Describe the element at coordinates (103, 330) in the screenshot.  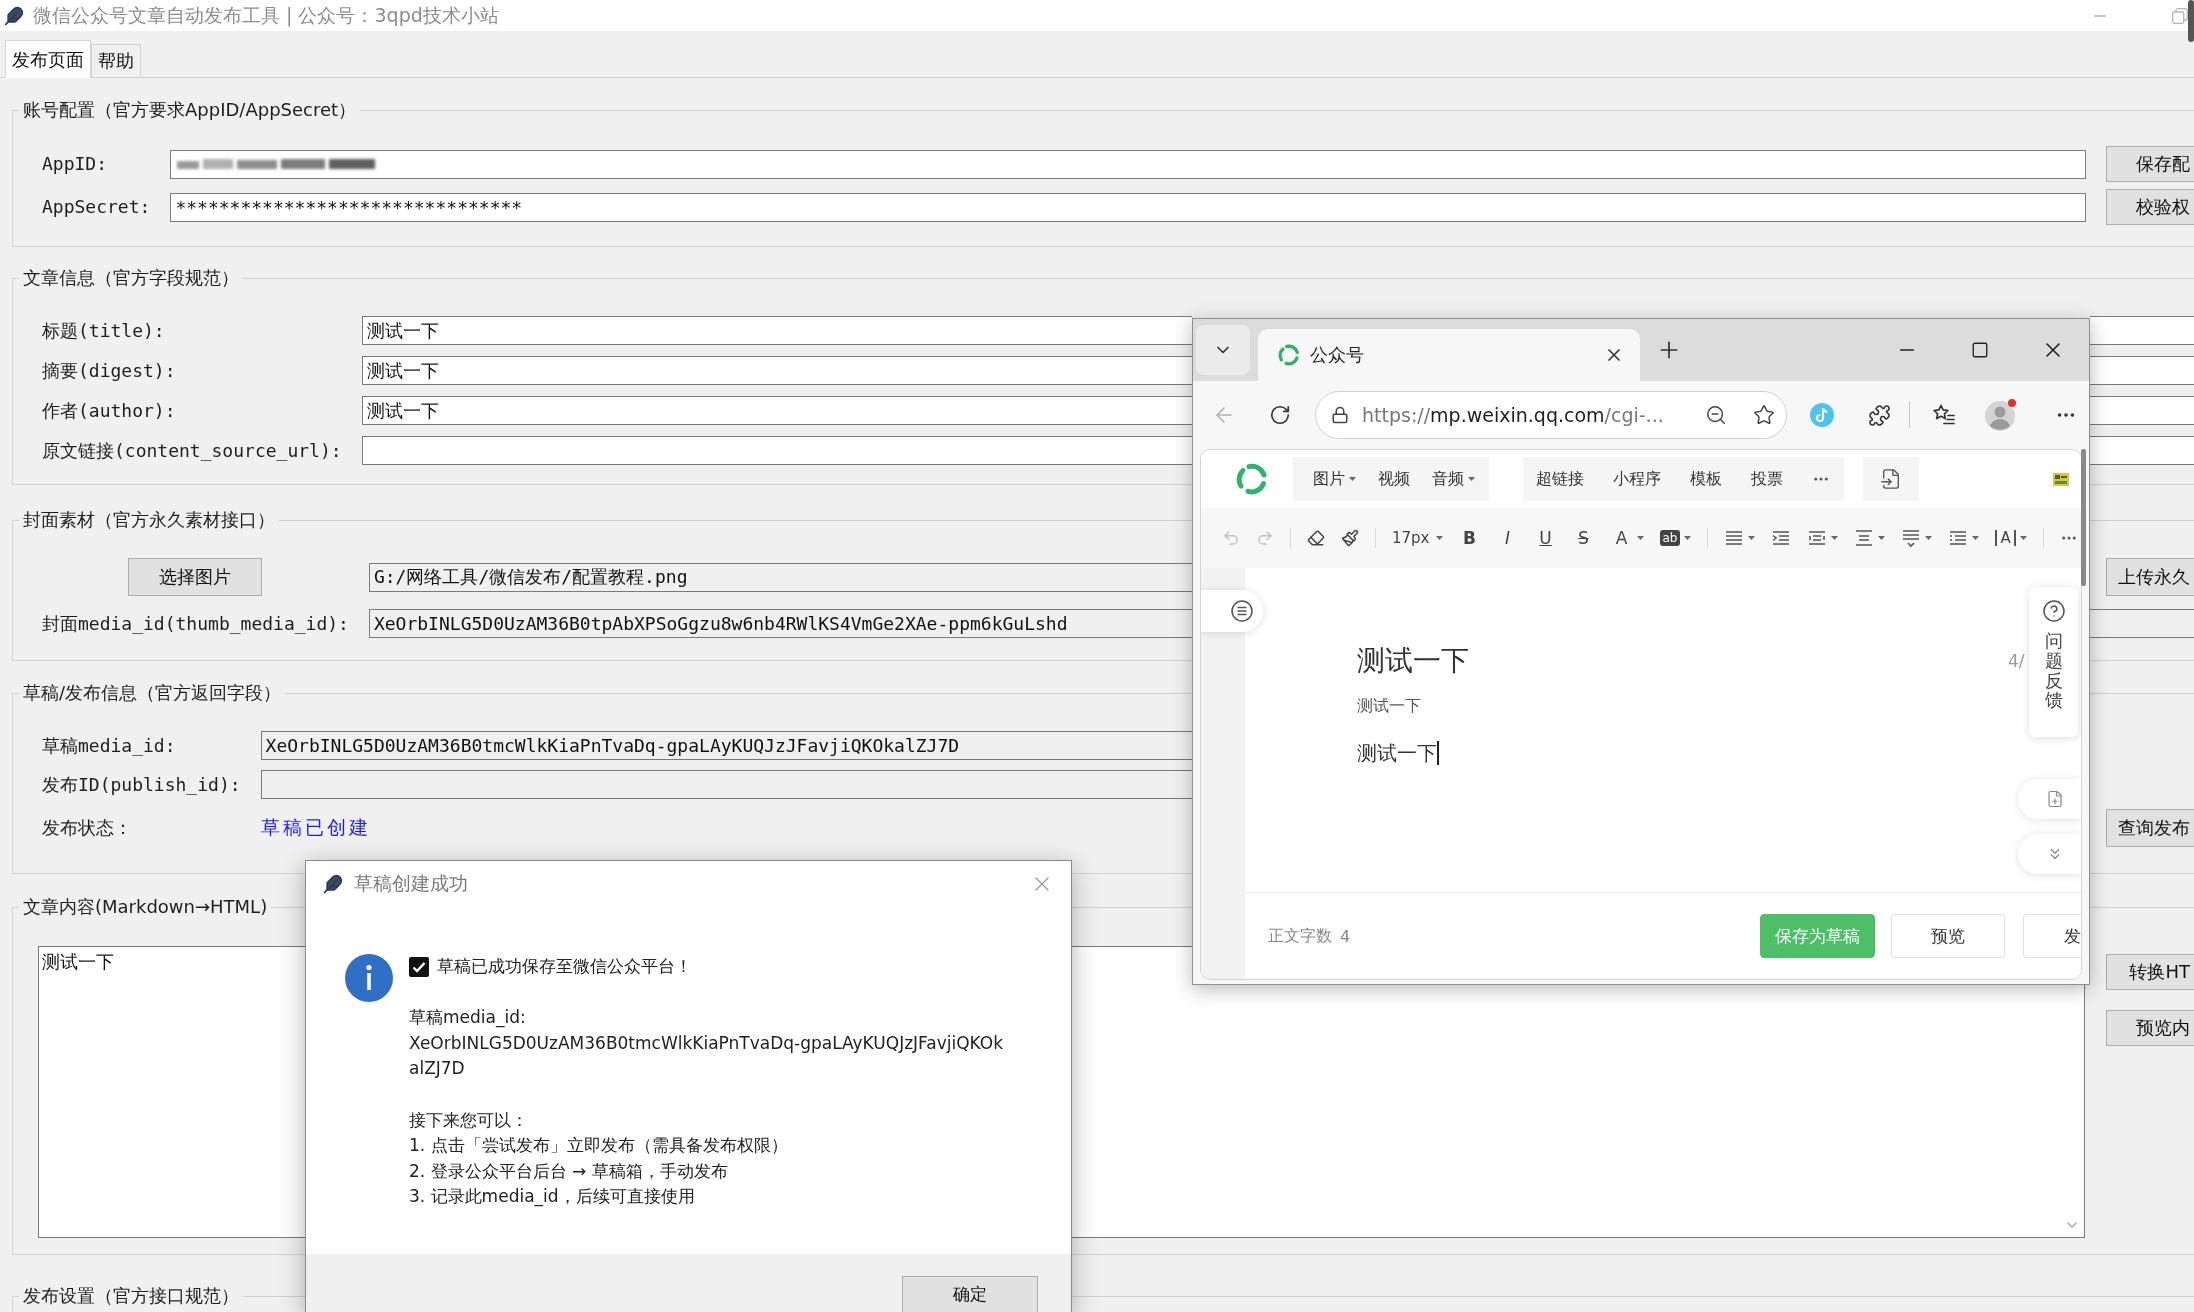
I see `field-label: 标题(title):` at that location.